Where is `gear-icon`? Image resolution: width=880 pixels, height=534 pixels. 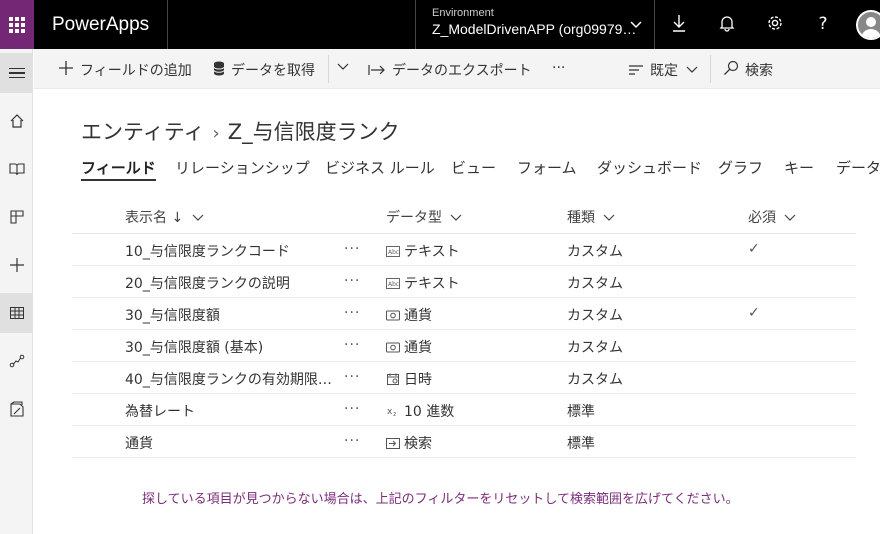
gear-icon is located at coordinates (775, 24).